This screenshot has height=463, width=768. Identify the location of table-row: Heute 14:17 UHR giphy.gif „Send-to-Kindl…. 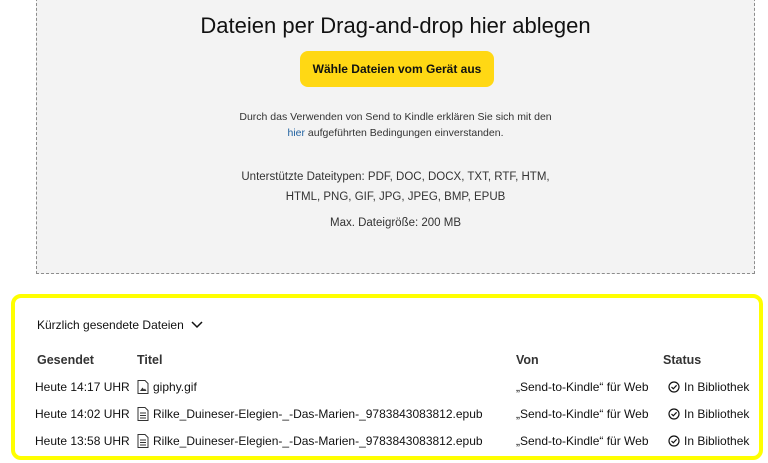
(387, 390).